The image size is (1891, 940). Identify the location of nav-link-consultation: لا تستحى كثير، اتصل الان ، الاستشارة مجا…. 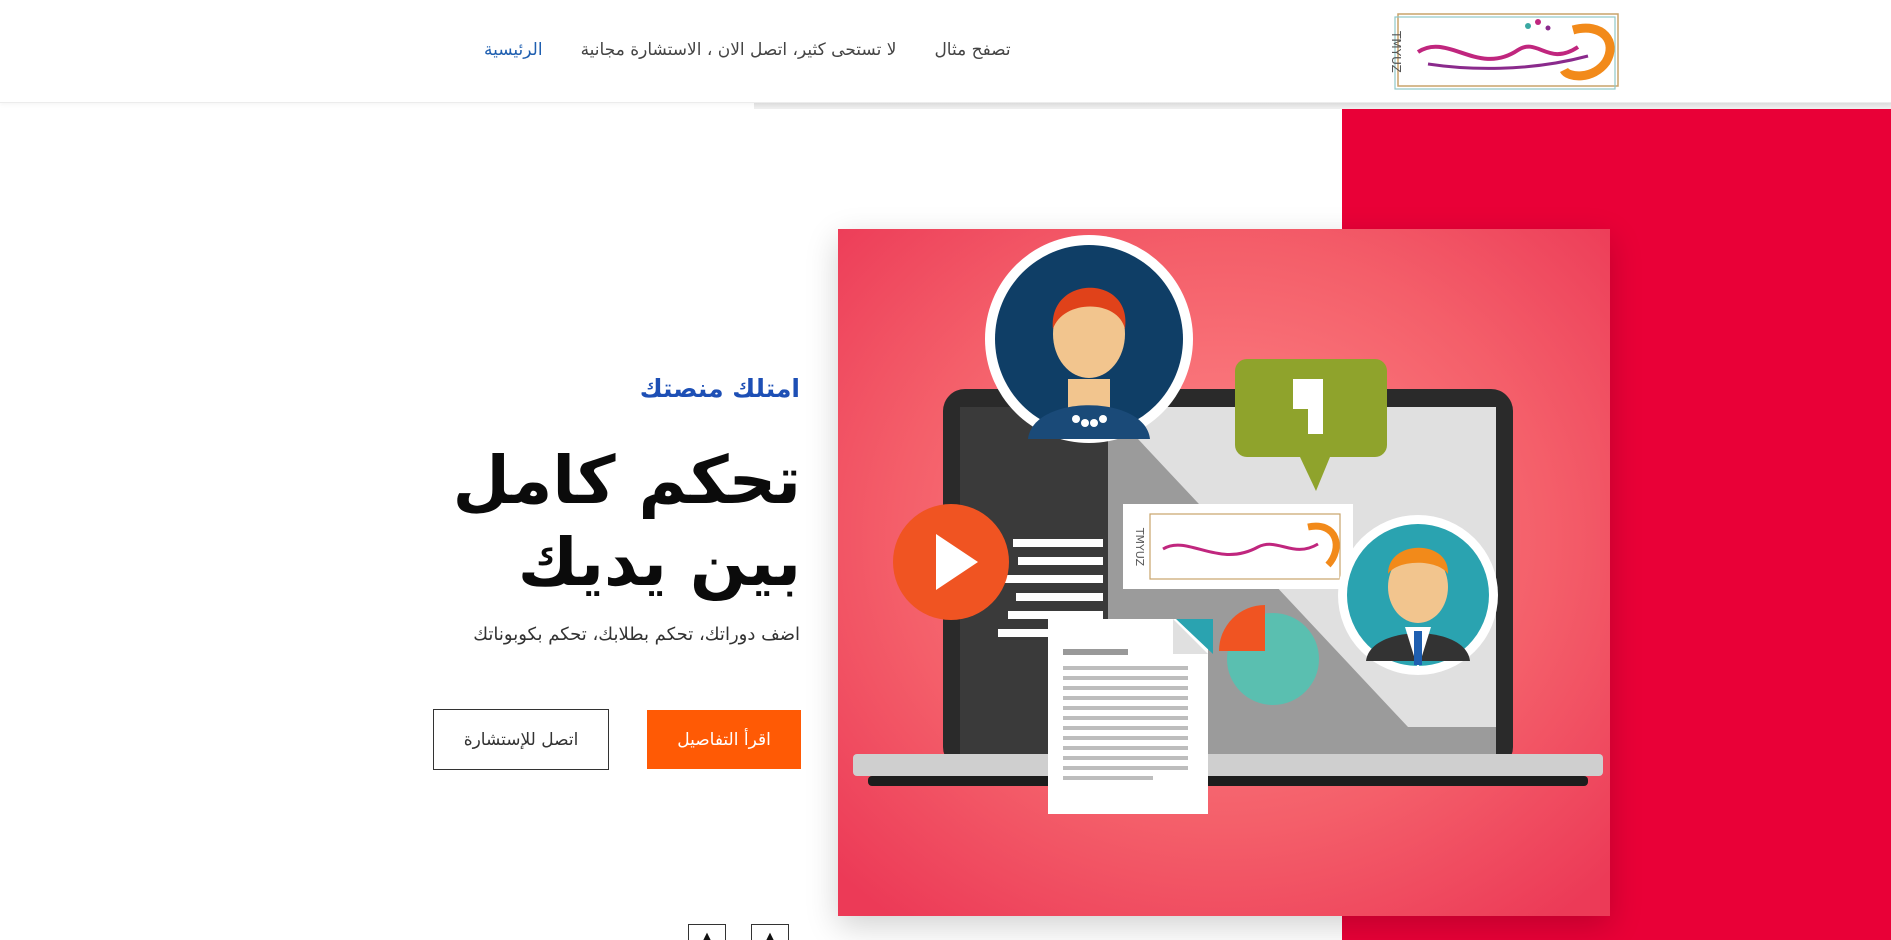
(739, 50).